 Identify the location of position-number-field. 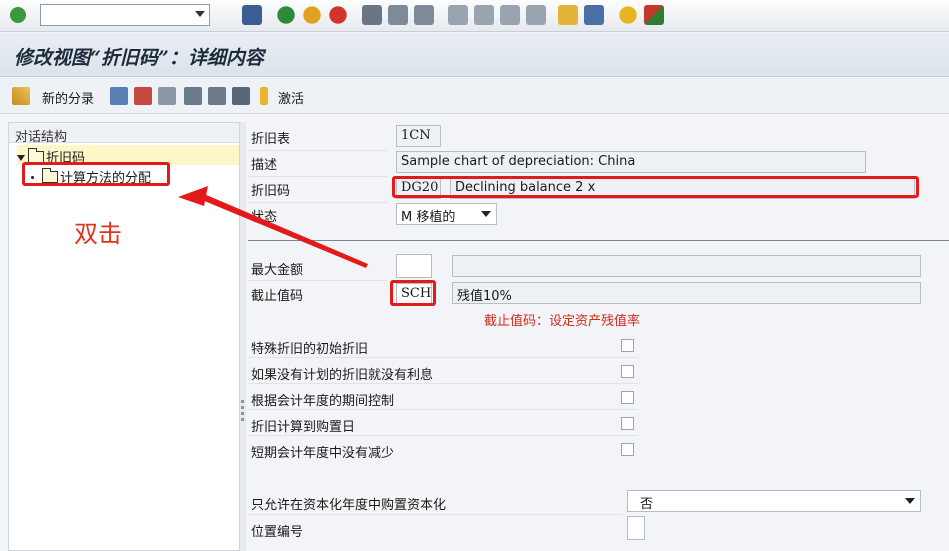
(636, 528).